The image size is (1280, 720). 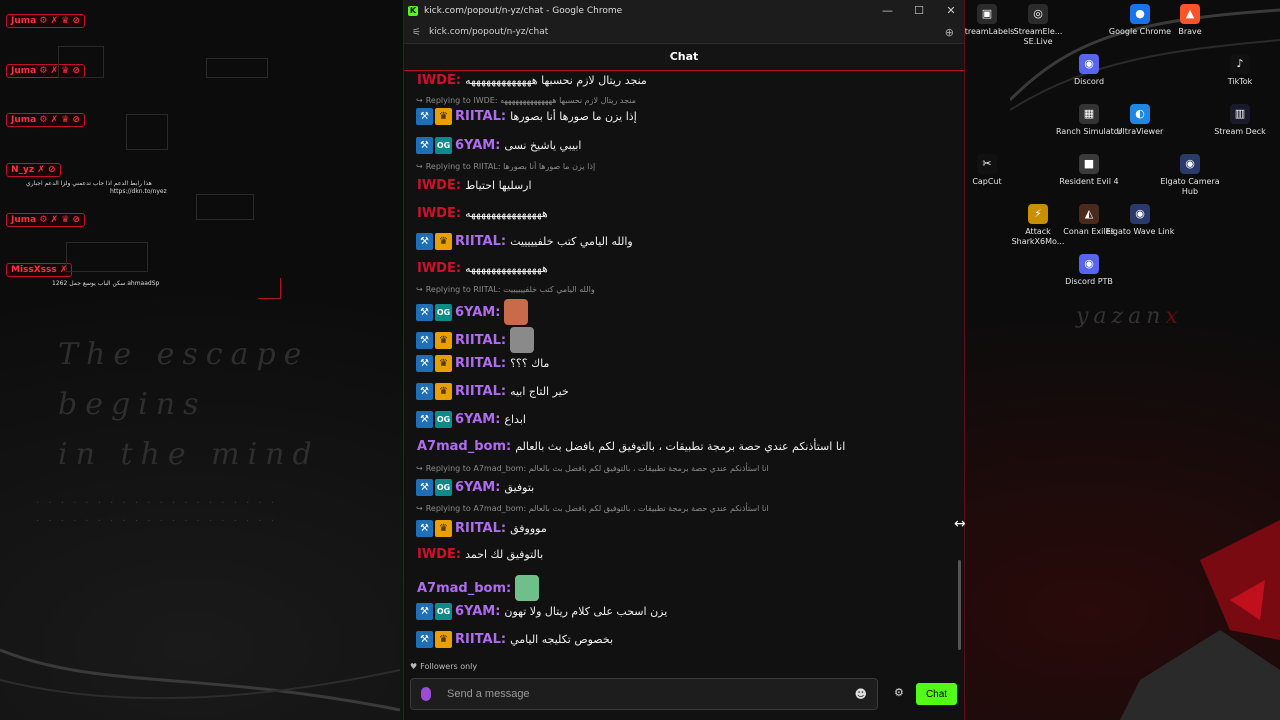 What do you see at coordinates (678, 639) in the screenshot?
I see `chat-message: ⚒ ♛ RIITAL: بخصوص تكليجه اليامي` at bounding box center [678, 639].